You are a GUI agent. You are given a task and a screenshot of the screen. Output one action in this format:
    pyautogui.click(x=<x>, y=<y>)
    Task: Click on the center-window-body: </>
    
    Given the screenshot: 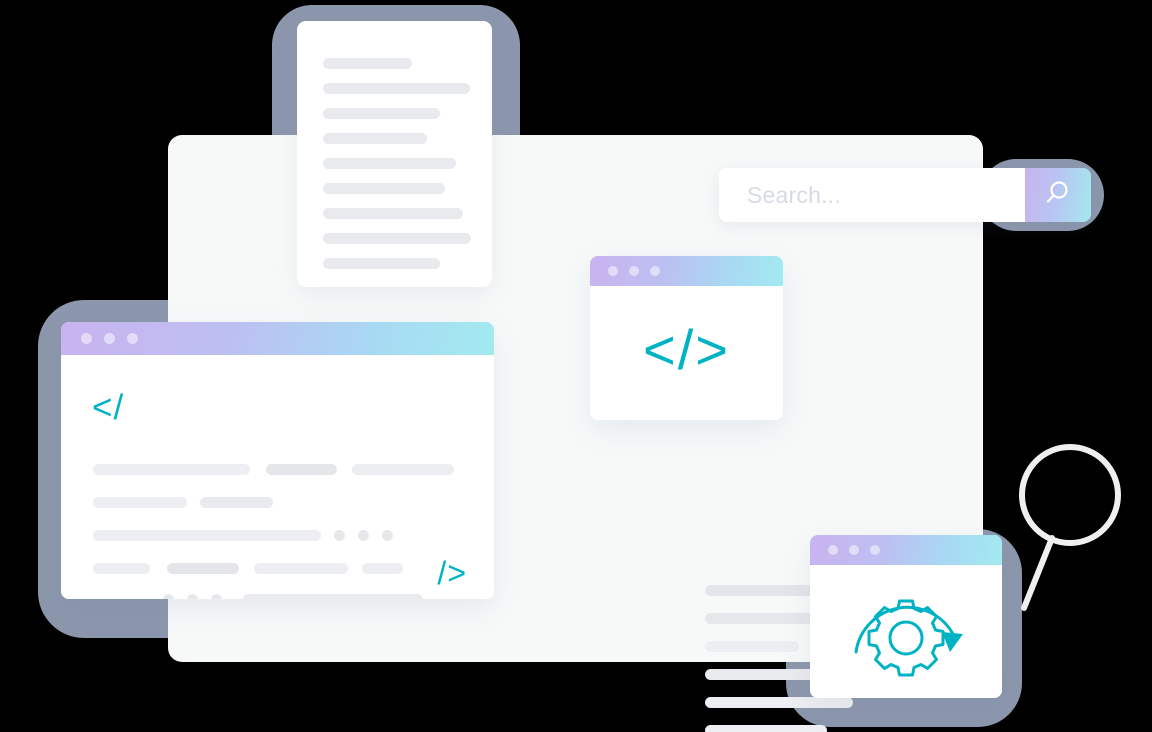 What is the action you would take?
    pyautogui.click(x=686, y=353)
    